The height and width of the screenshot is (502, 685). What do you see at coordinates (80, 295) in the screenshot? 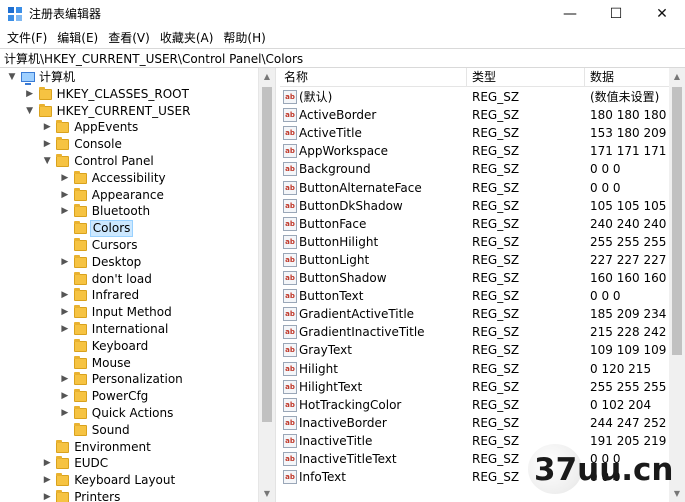
I see `folder-icon` at bounding box center [80, 295].